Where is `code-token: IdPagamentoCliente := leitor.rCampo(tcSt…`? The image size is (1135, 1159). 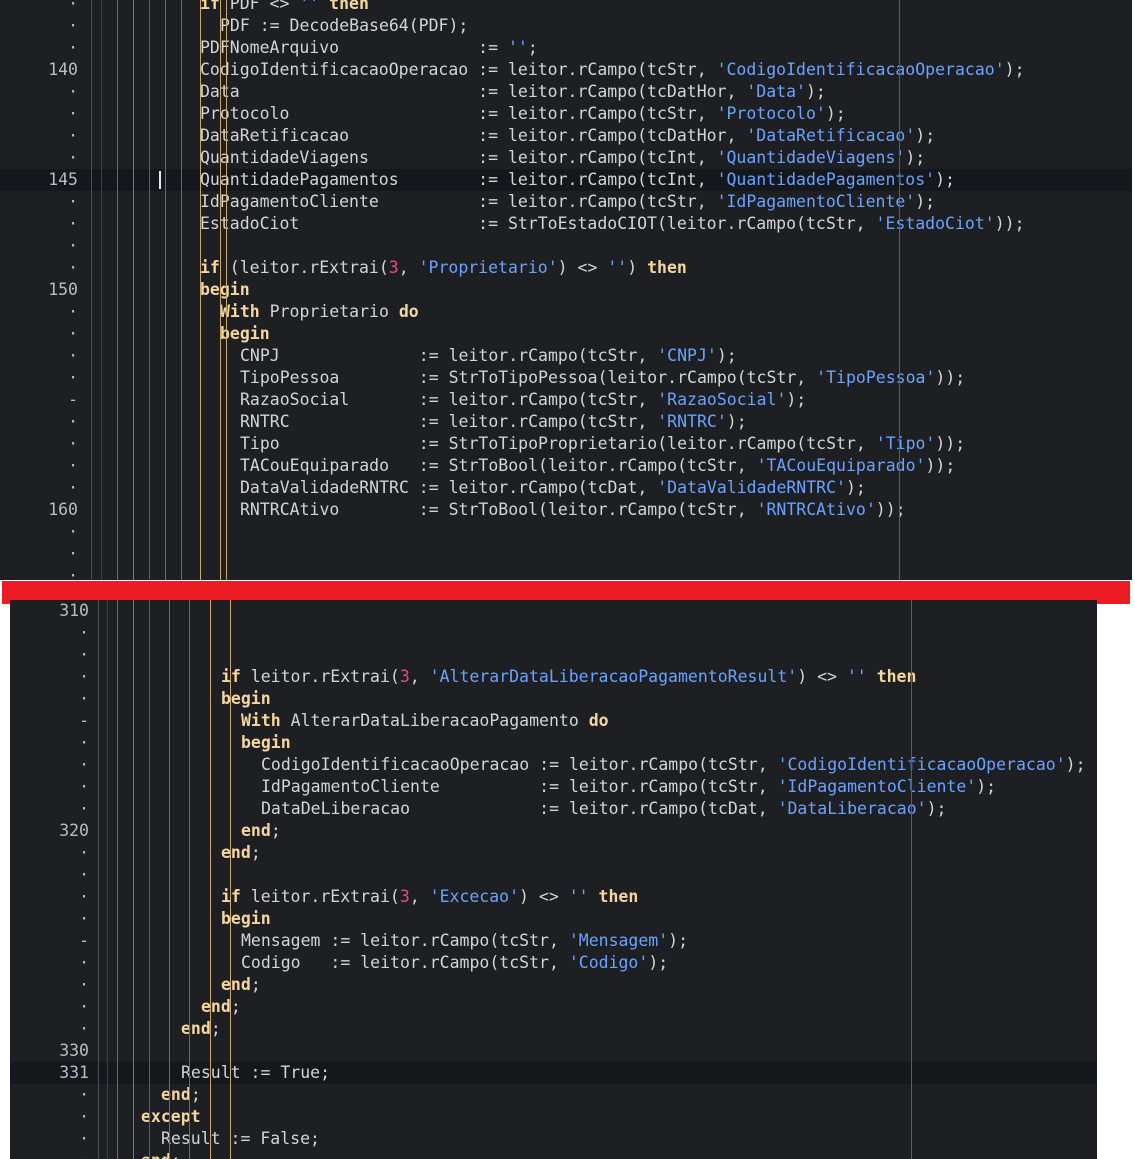 code-token: IdPagamentoCliente := leitor.rCampo(tcSt… is located at coordinates (458, 201).